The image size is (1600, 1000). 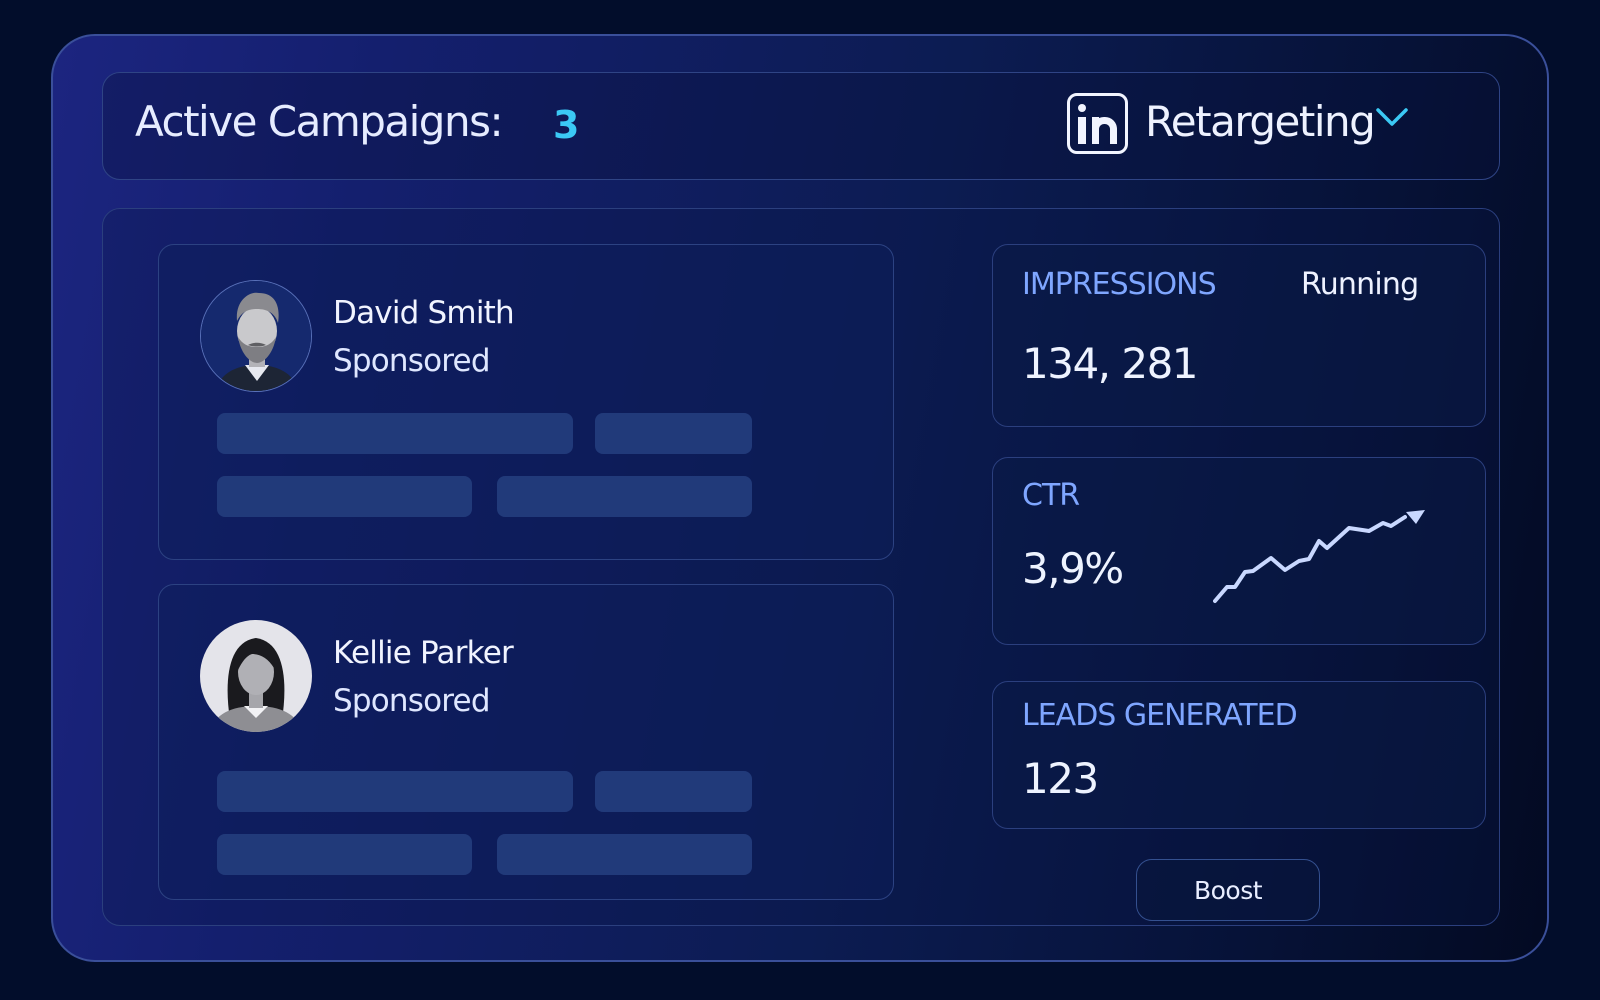 What do you see at coordinates (1110, 363) in the screenshot?
I see `impressions-value: 134, 281` at bounding box center [1110, 363].